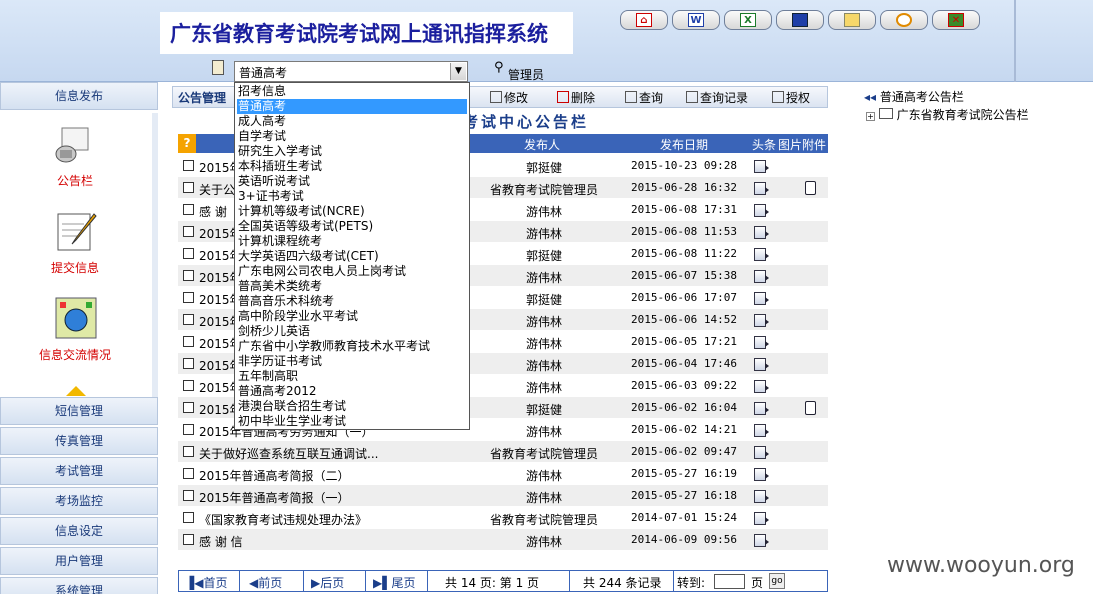 The width and height of the screenshot is (1093, 594). I want to click on sidebar-scrollbar, so click(155, 255).